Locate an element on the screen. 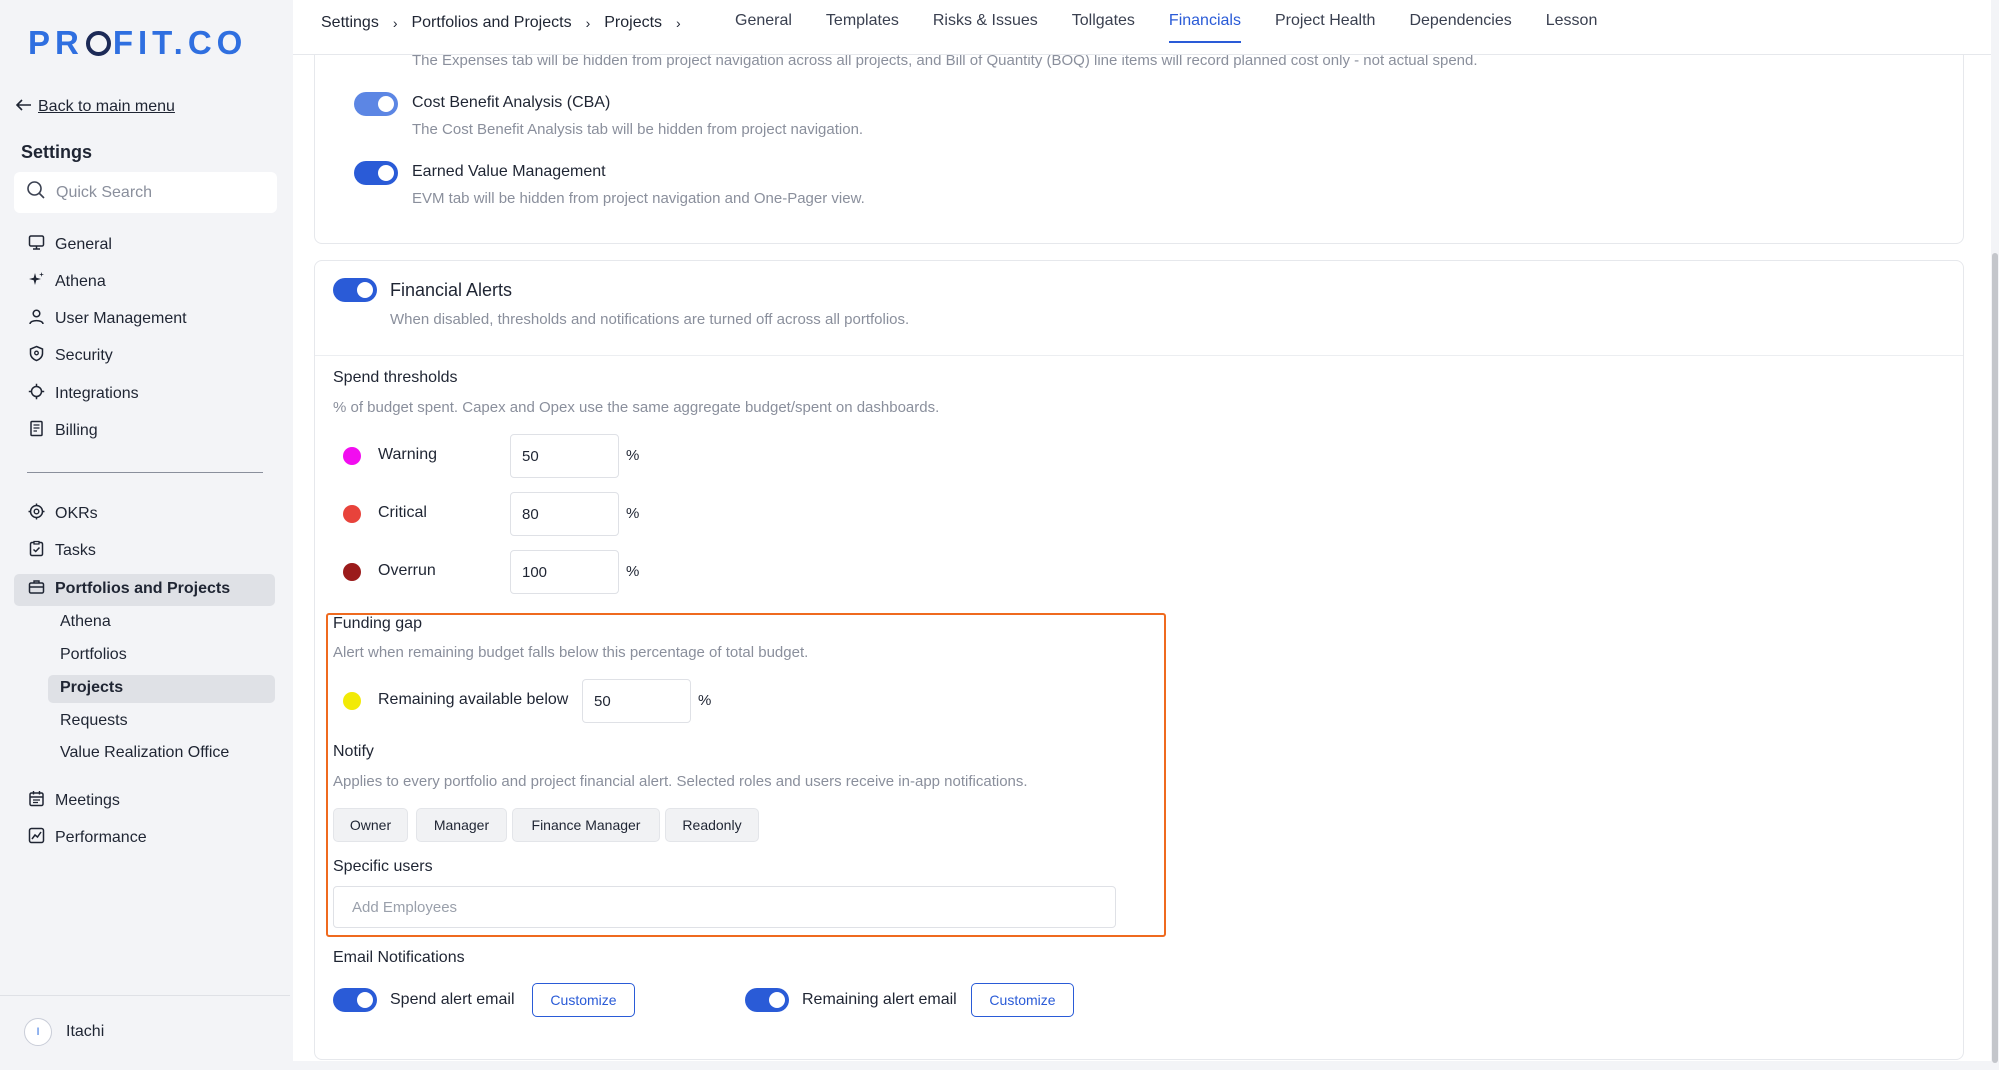  target-icon is located at coordinates (36, 514).